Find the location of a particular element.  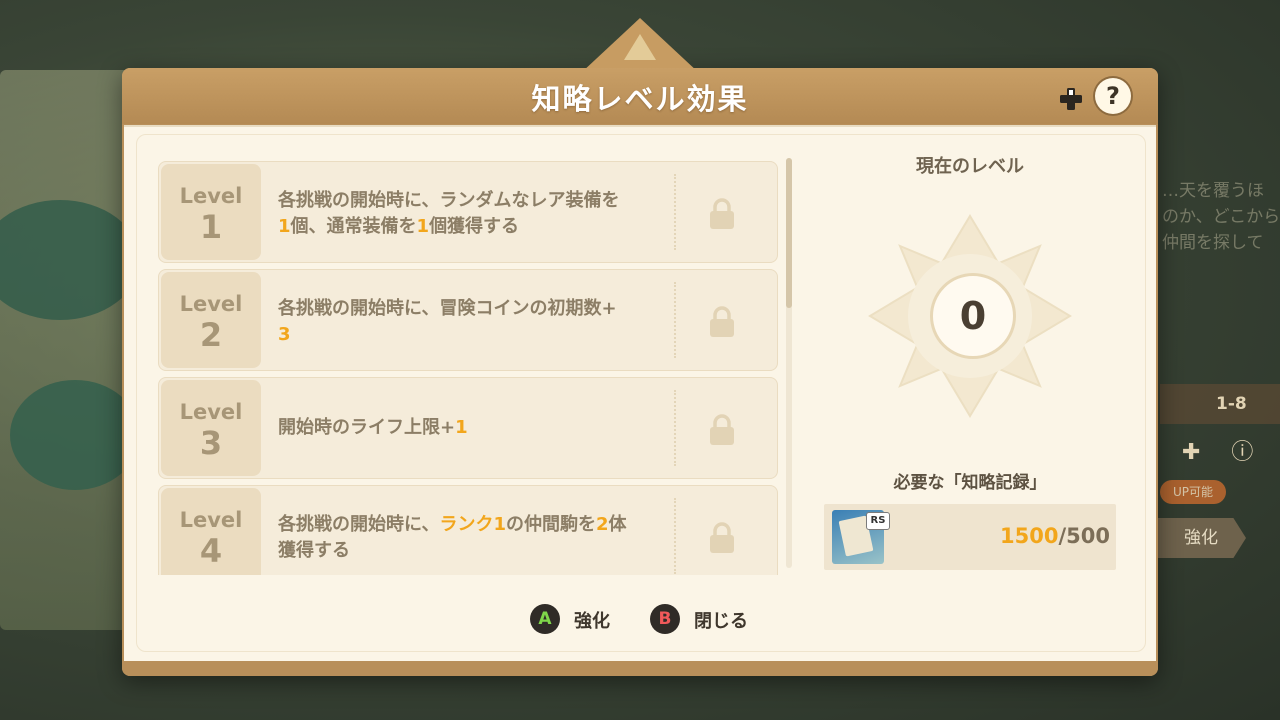

current-level-label: 現在のレベル is located at coordinates (970, 166).